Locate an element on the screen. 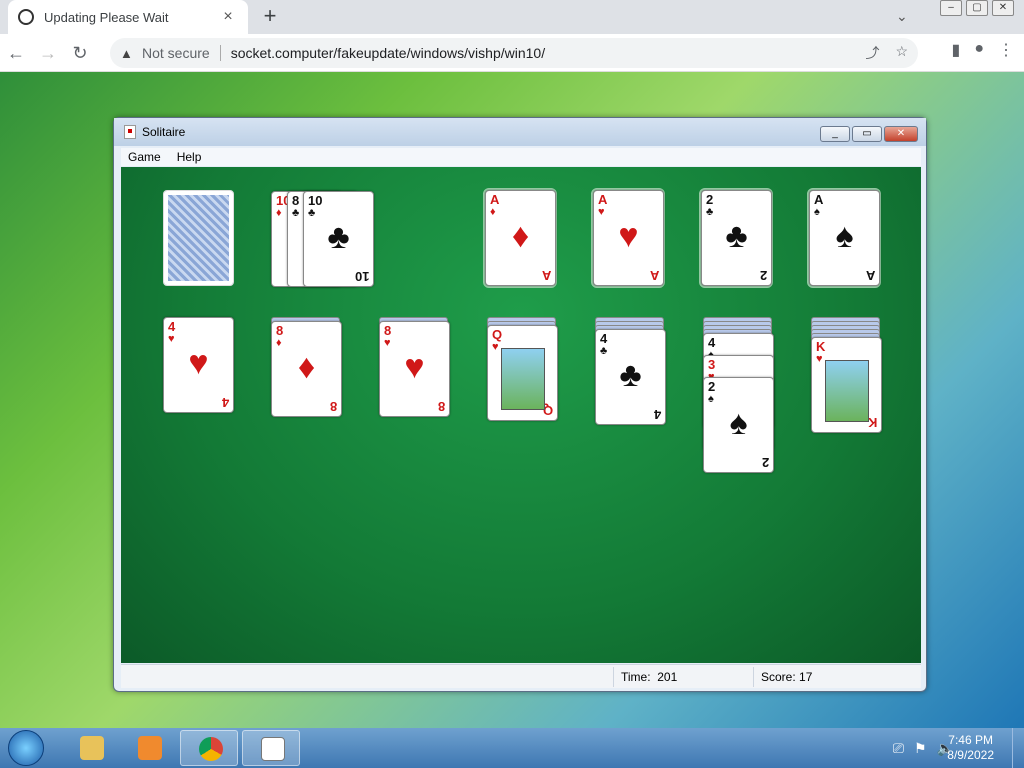  taskbar-clock: 7:46 PM 8/9/2022 is located at coordinates (970, 748).